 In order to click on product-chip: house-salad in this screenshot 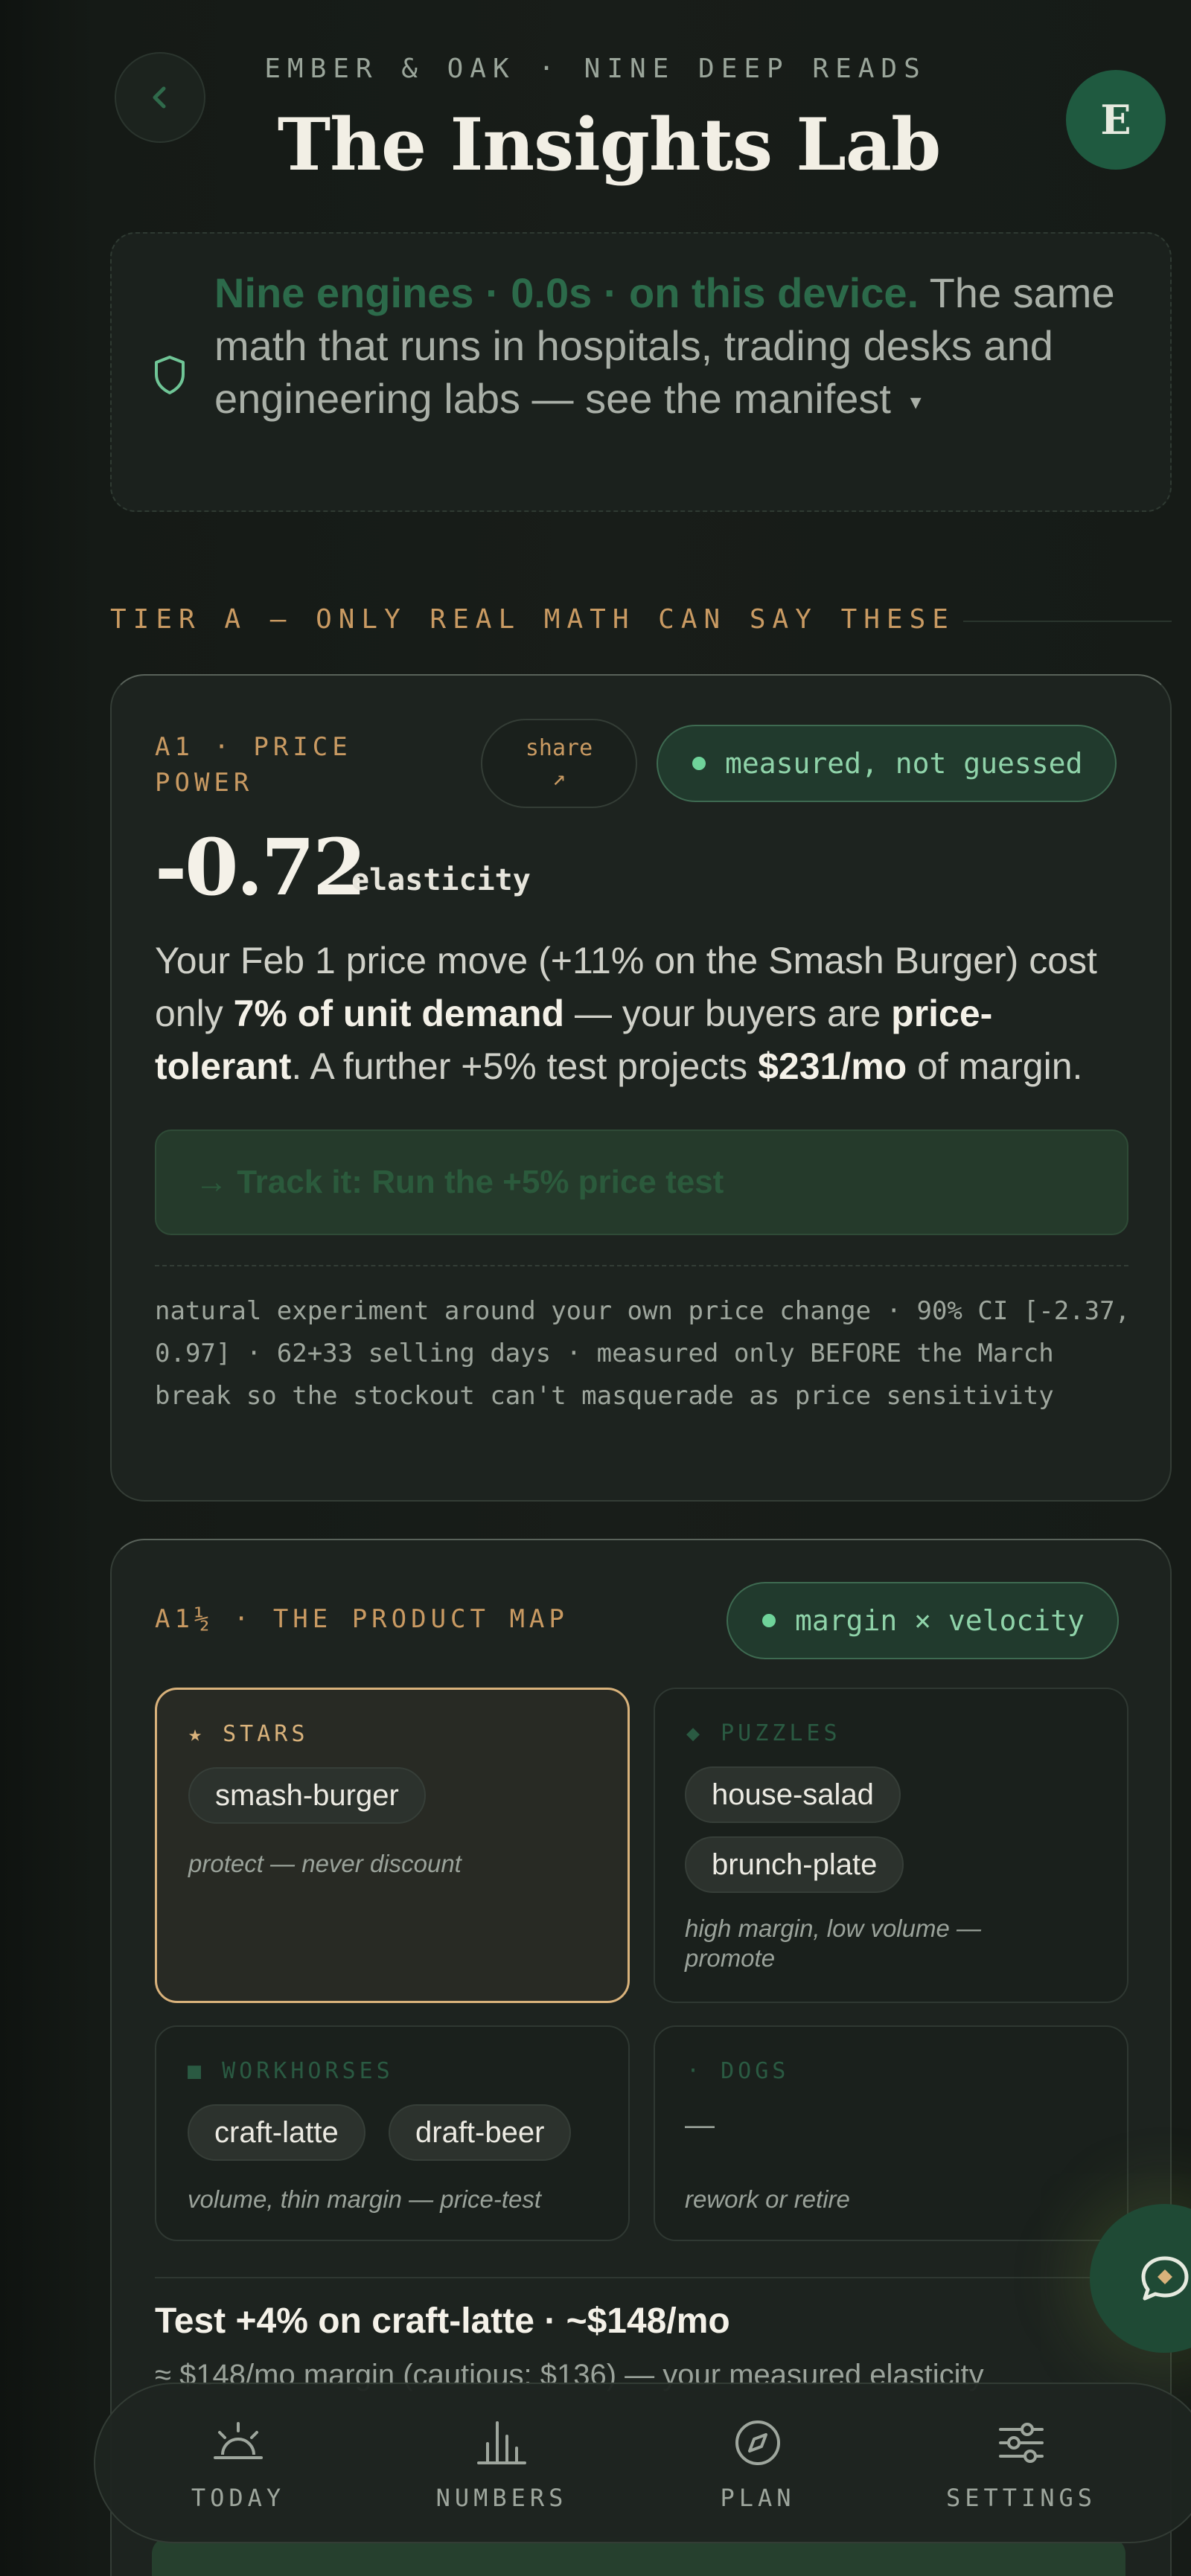, I will do `click(793, 1794)`.